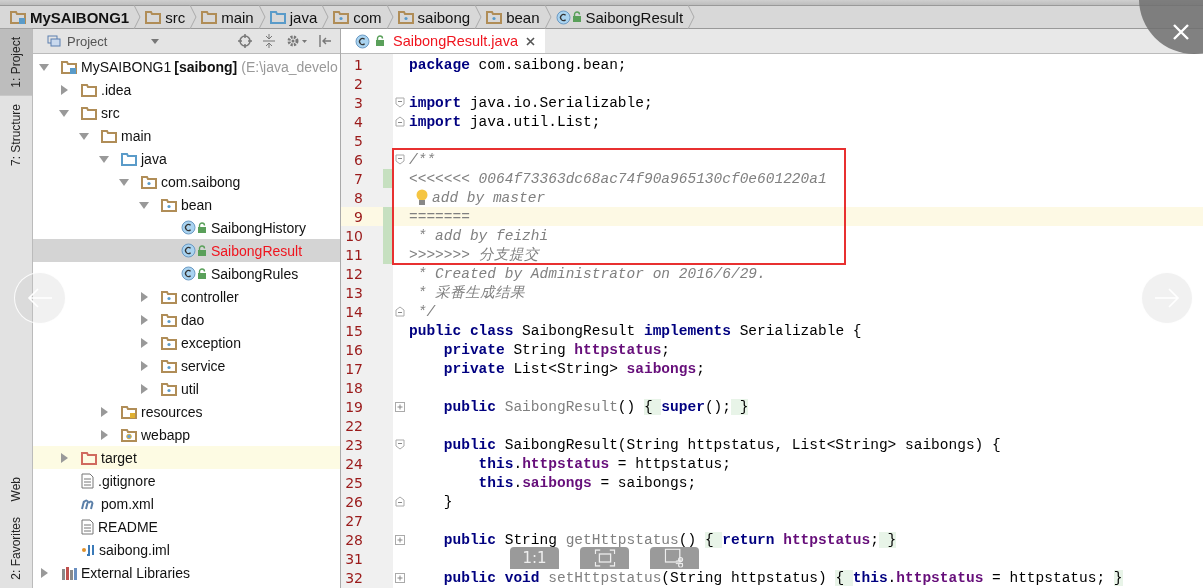 The width and height of the screenshot is (1203, 588). Describe the element at coordinates (186, 342) in the screenshot. I see `tree-row: exception` at that location.